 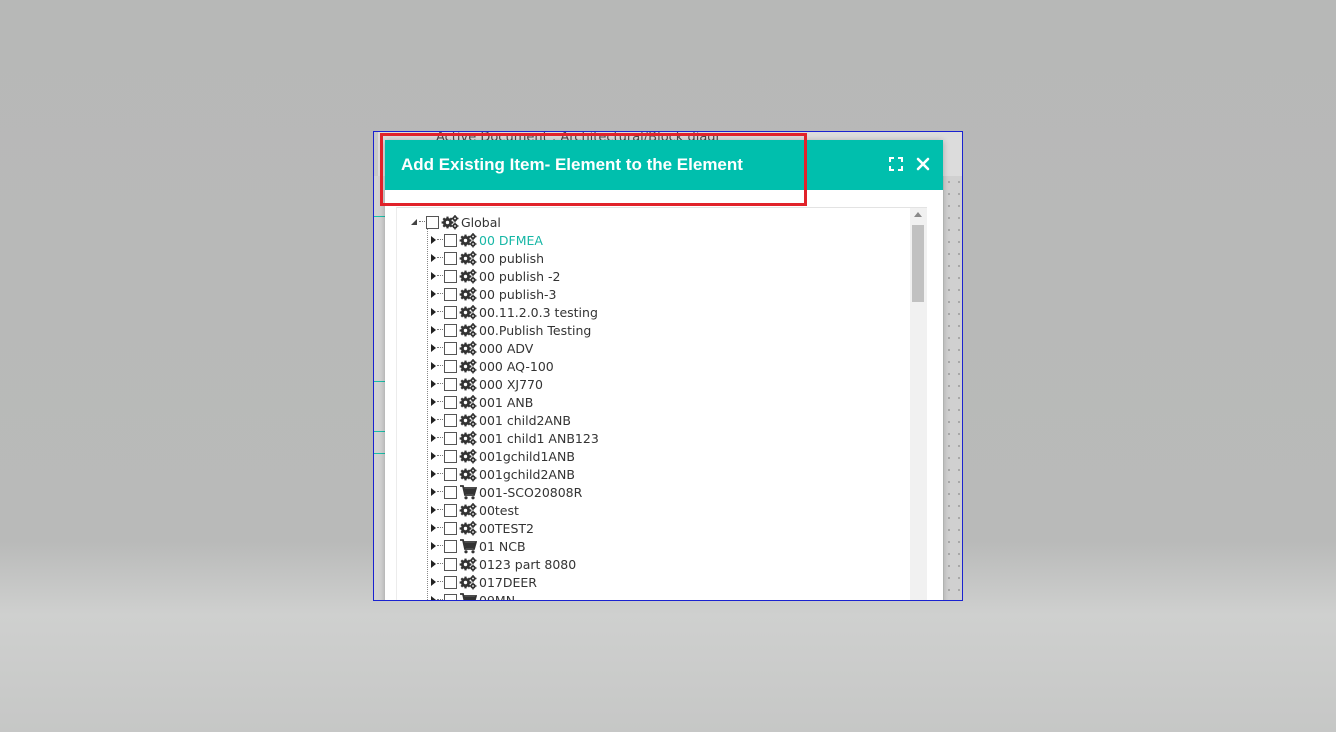 I want to click on tree-node: 00test, so click(x=474, y=510).